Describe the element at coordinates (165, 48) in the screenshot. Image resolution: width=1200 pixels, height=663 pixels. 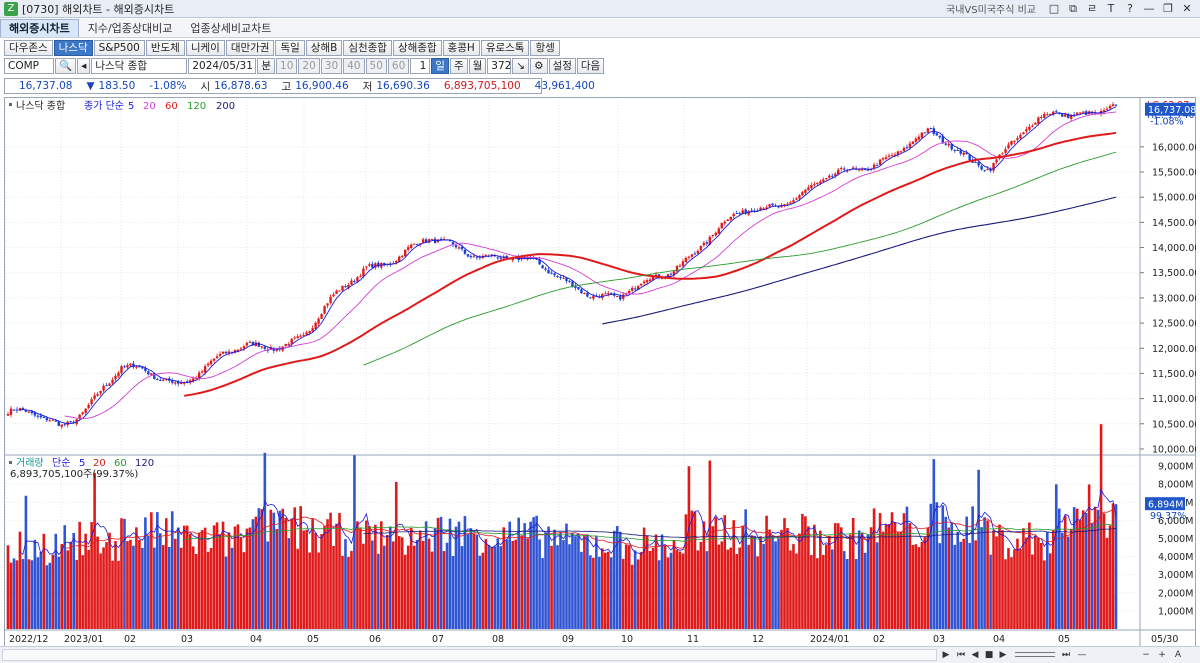
I see `market-button-3: 반도체` at that location.